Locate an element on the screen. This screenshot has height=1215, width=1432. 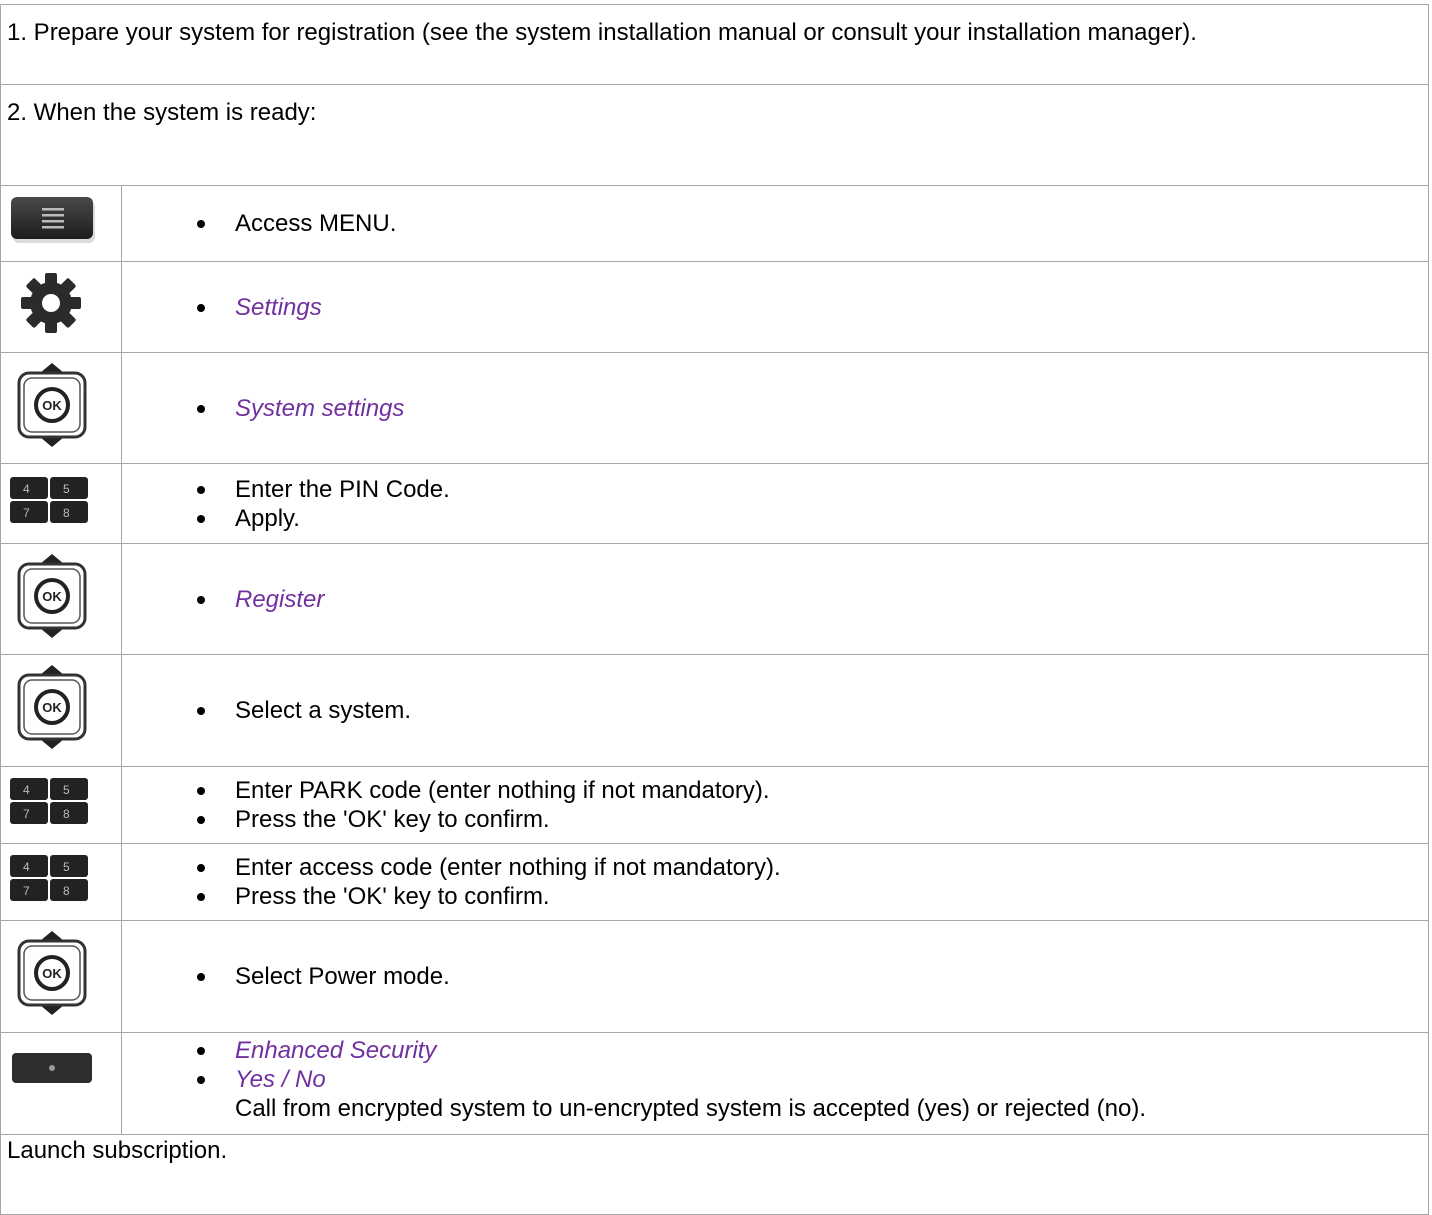
instruction-cell: Enter the PIN Code. Apply. is located at coordinates (775, 503).